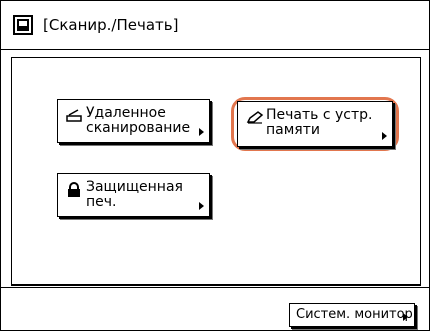  I want to click on remote-scan-button: Удаленное сканирование, so click(133, 121).